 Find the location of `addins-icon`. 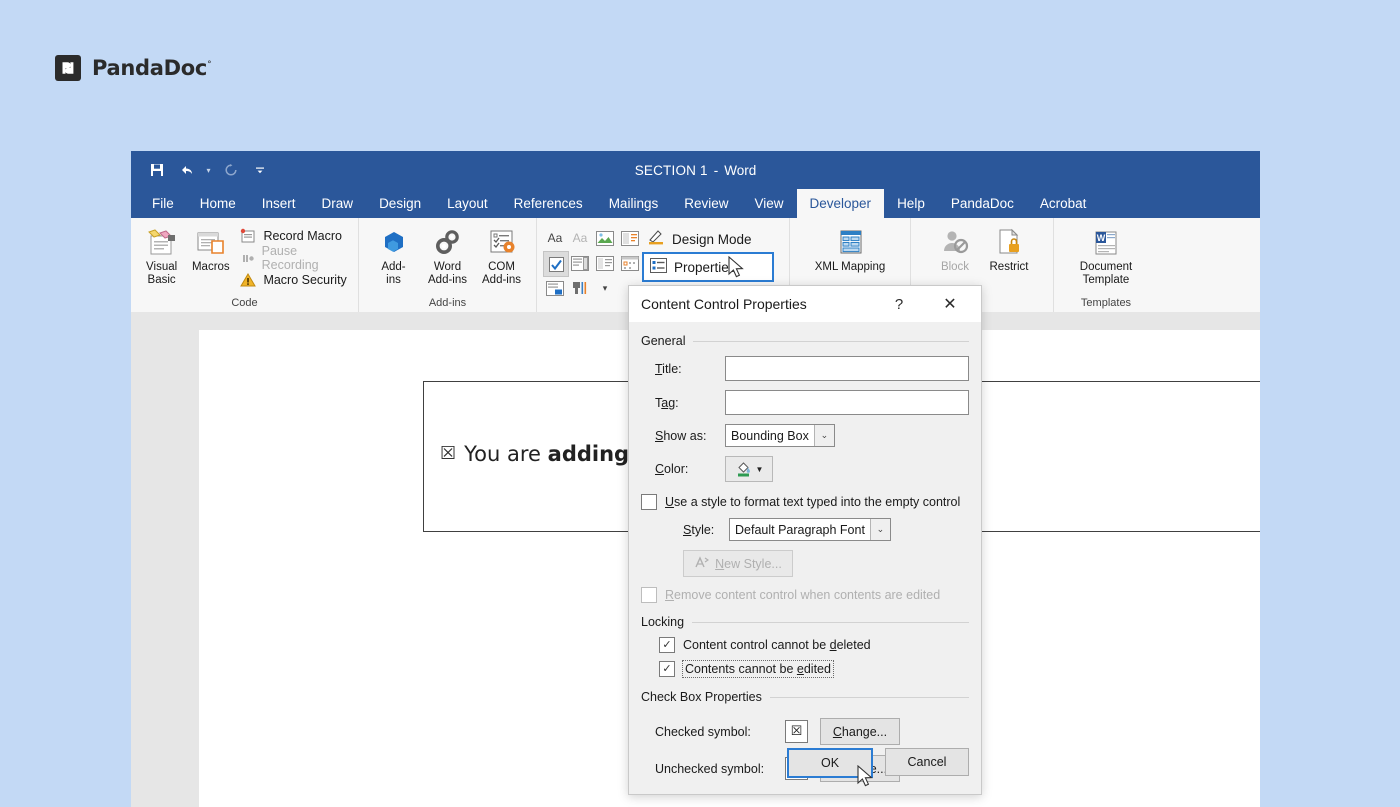

addins-icon is located at coordinates (394, 241).